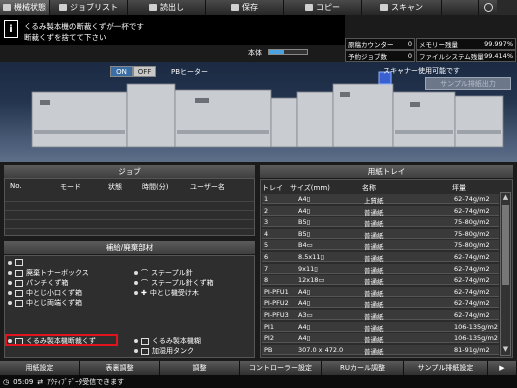 The height and width of the screenshot is (388, 517). What do you see at coordinates (120, 368) in the screenshot?
I see `front-back-adjust-button: 表裏調整` at bounding box center [120, 368].